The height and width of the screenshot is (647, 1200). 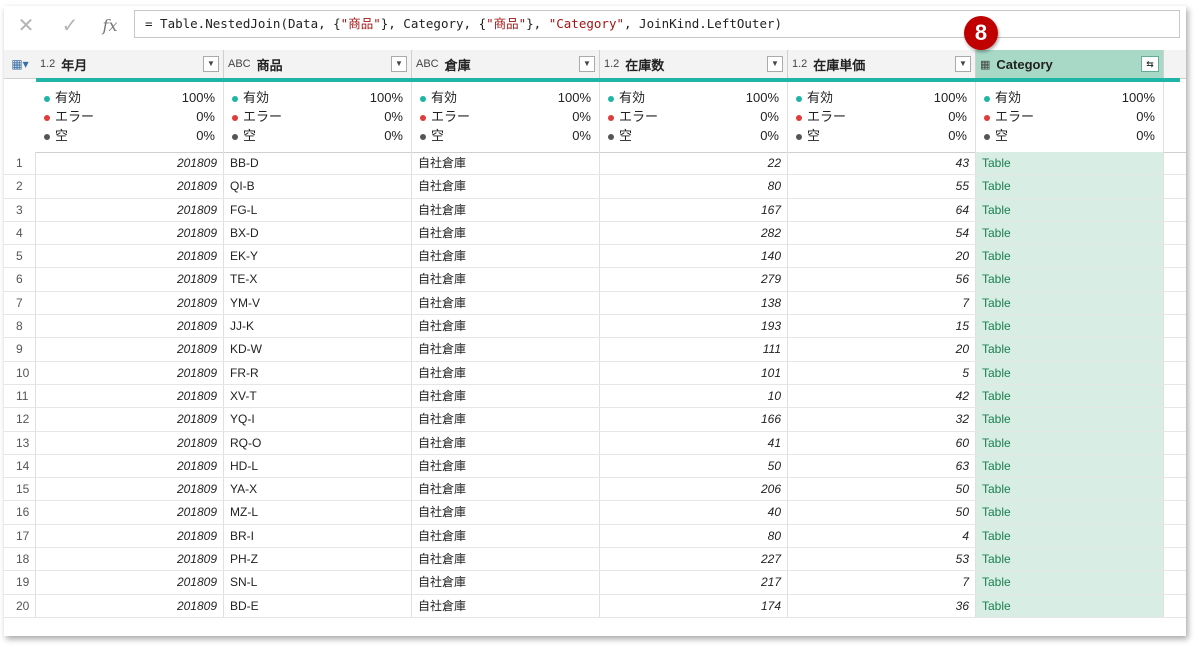 What do you see at coordinates (20, 372) in the screenshot?
I see `row-number: 10` at bounding box center [20, 372].